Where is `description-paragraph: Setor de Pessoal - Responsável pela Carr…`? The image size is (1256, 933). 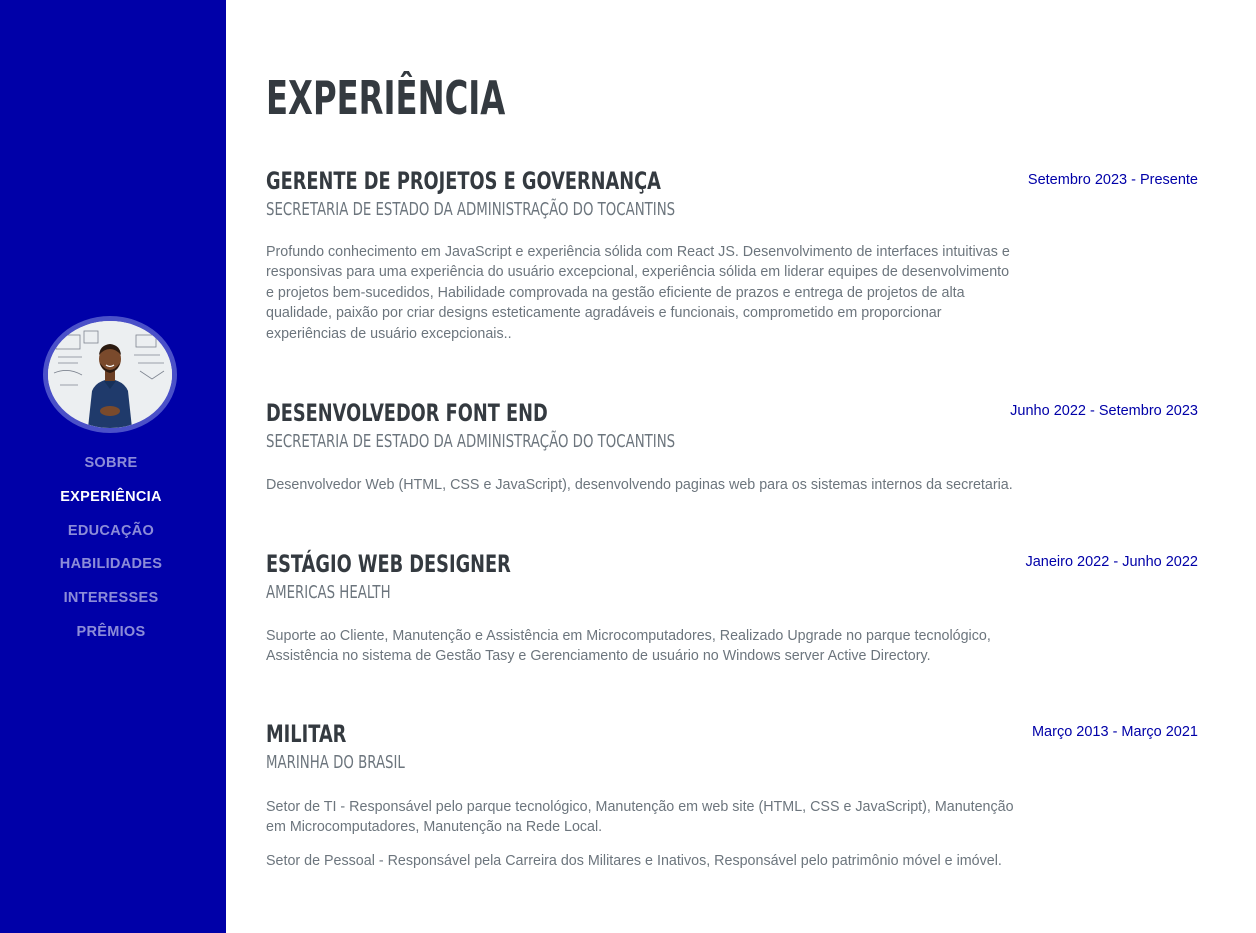 description-paragraph: Setor de Pessoal - Responsável pela Carr… is located at coordinates (634, 861).